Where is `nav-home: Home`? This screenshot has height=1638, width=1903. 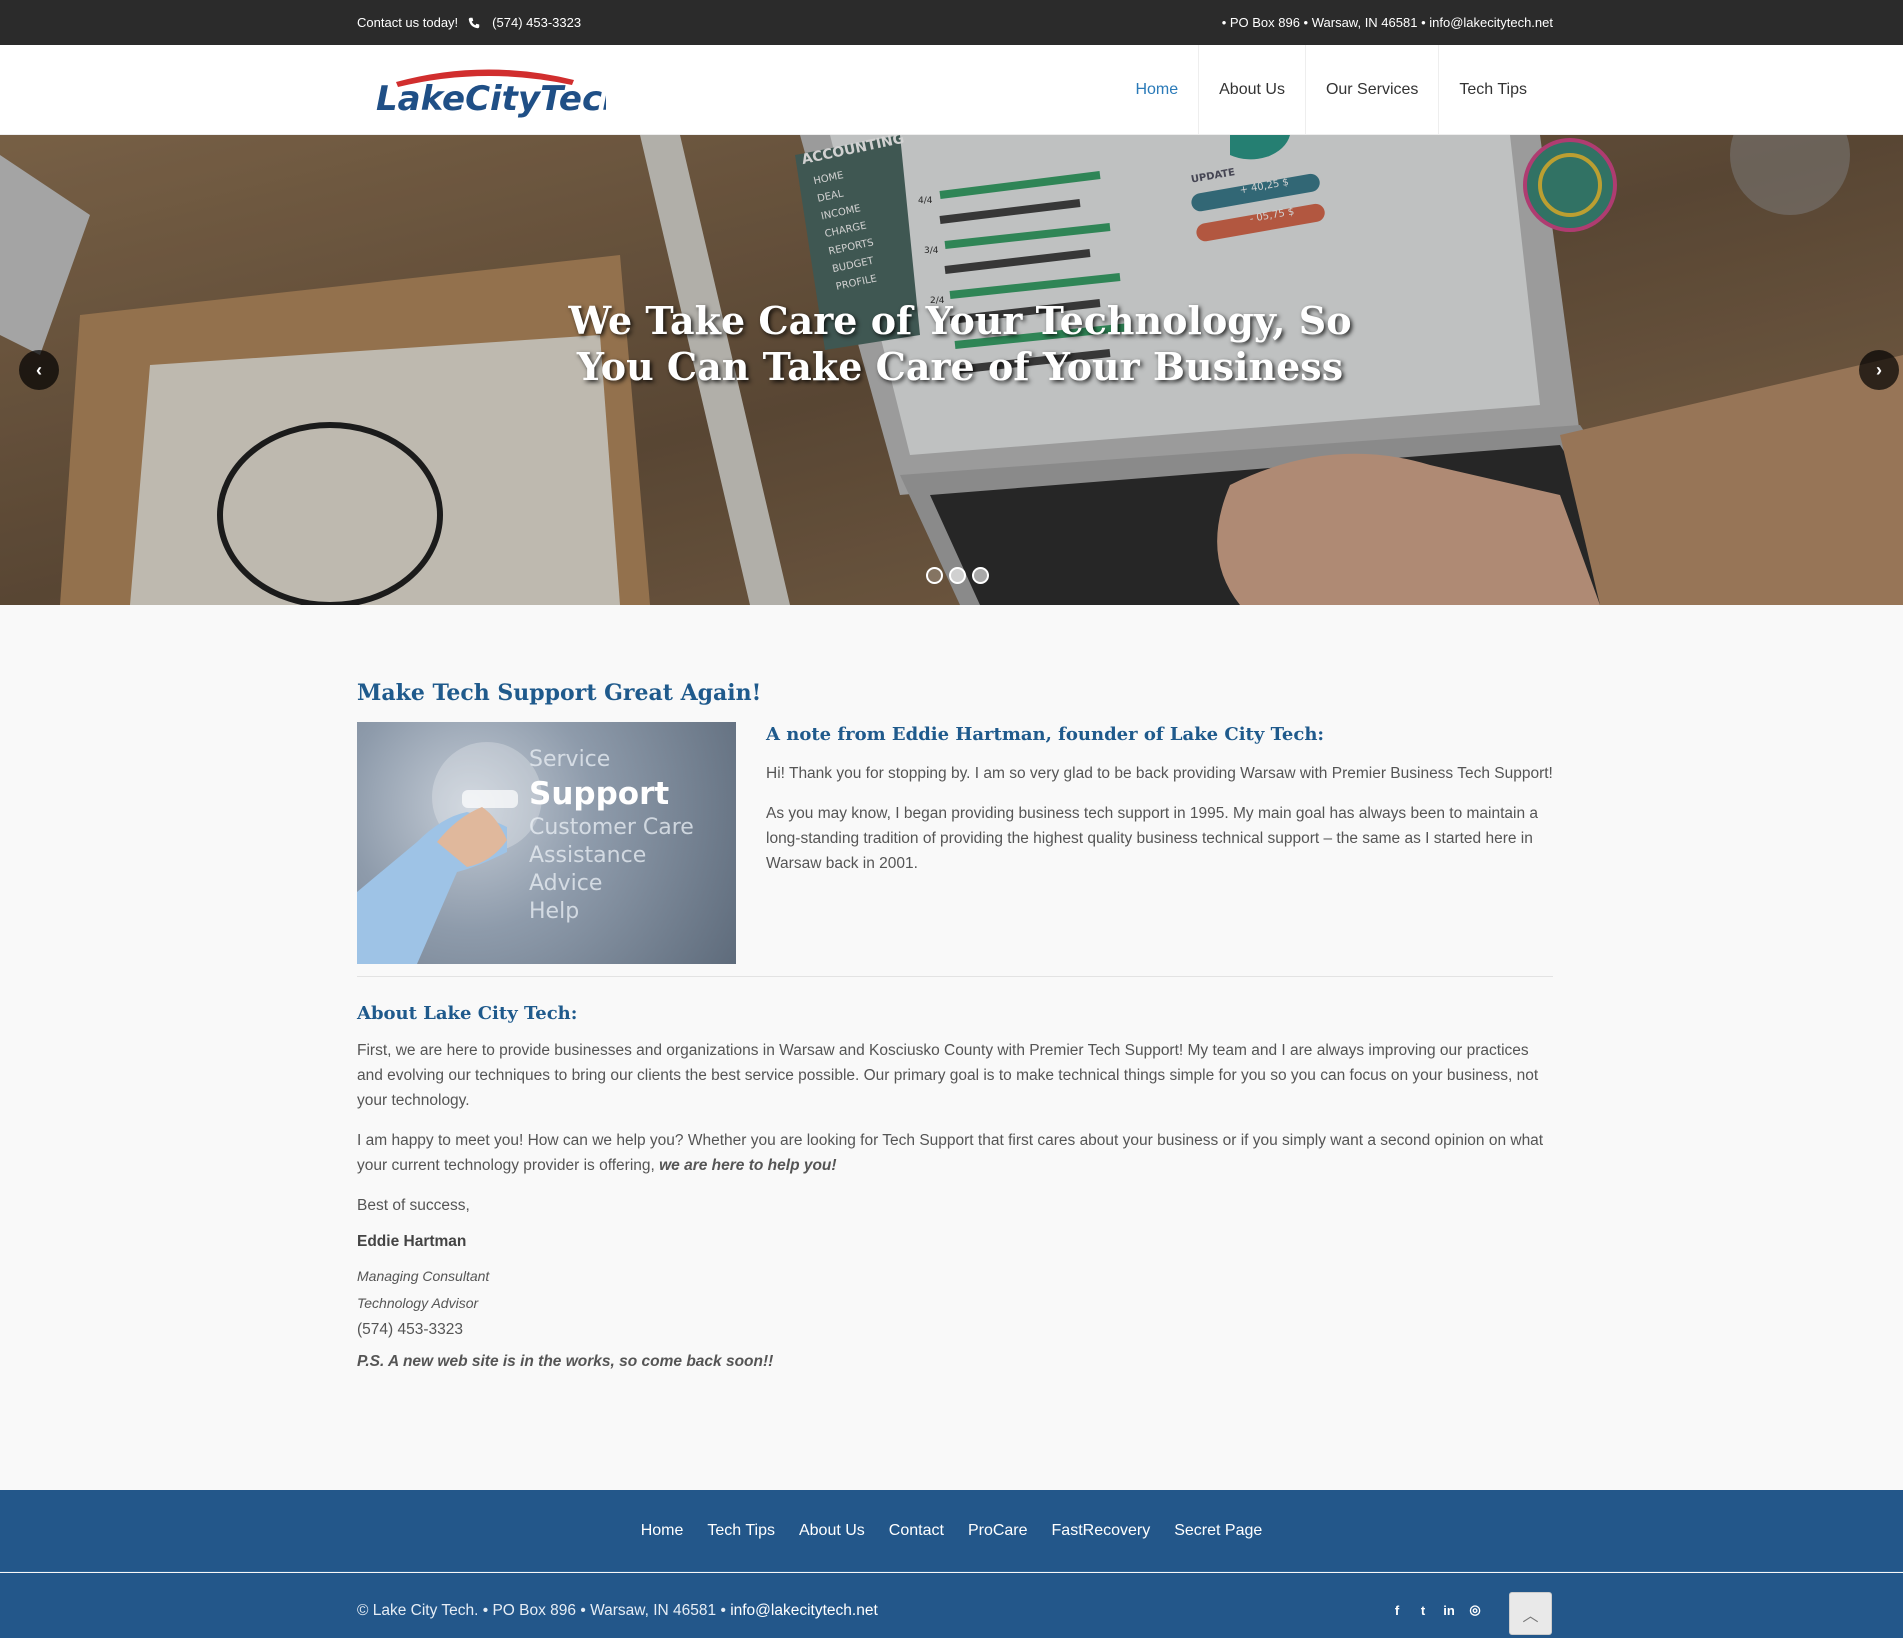
nav-home: Home is located at coordinates (1156, 91).